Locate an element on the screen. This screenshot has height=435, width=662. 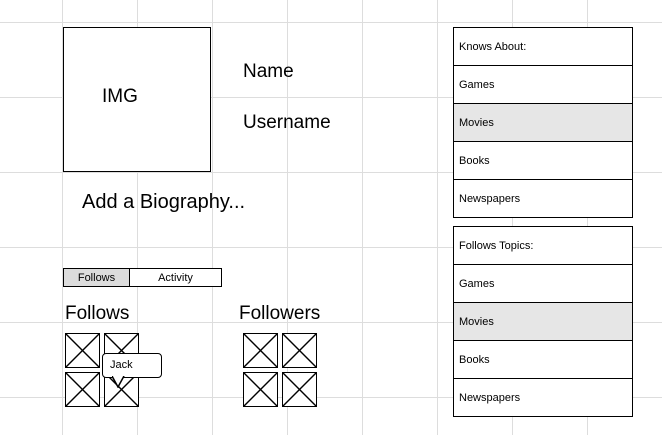
profile-tabs: Follows Activity is located at coordinates (142, 277).